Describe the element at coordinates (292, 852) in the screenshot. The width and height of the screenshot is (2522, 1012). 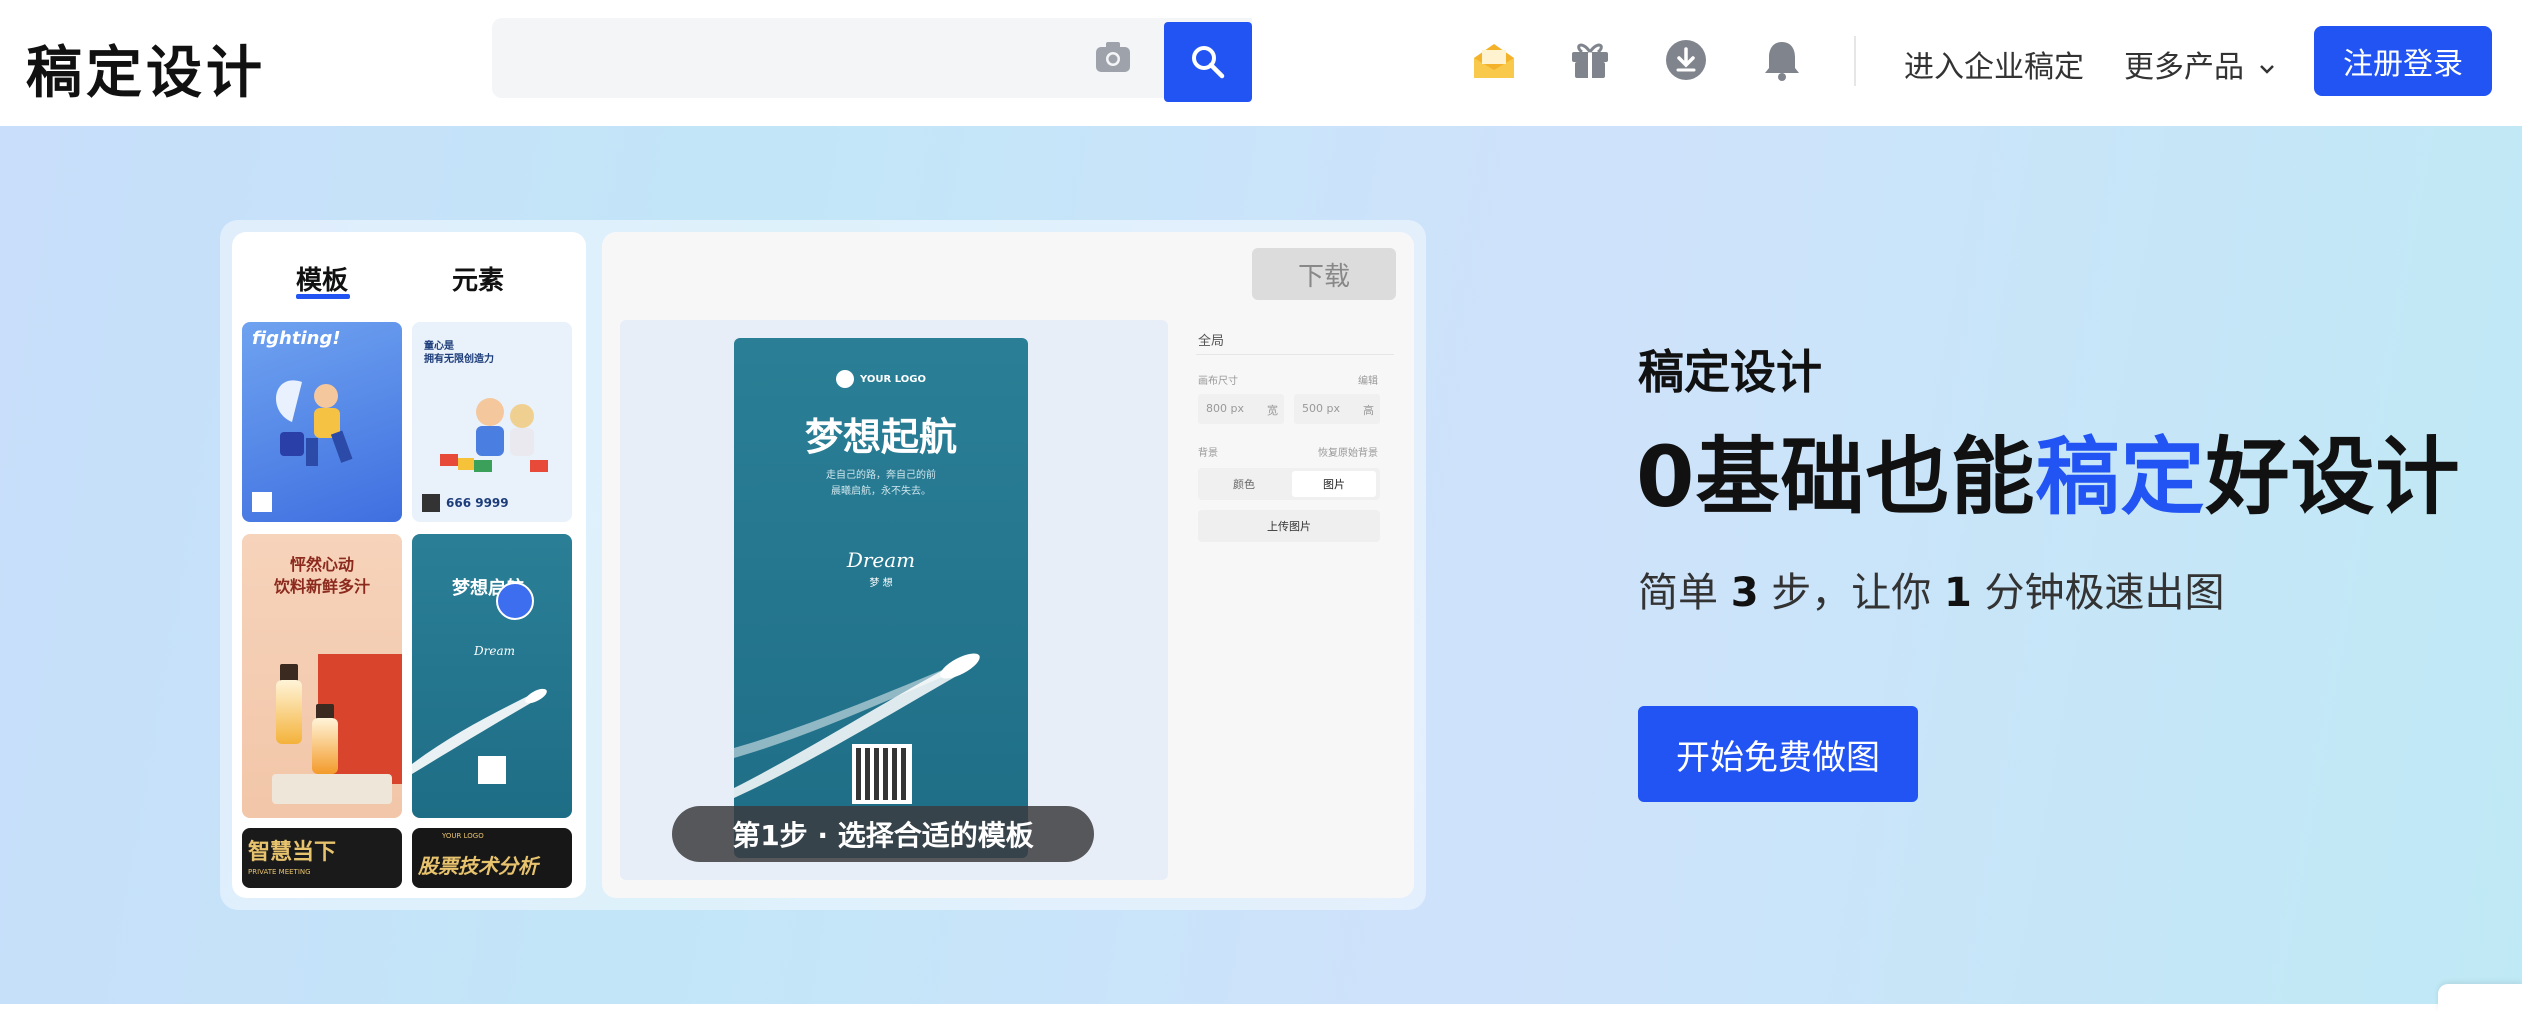
I see `thumb-title: 智慧当下` at that location.